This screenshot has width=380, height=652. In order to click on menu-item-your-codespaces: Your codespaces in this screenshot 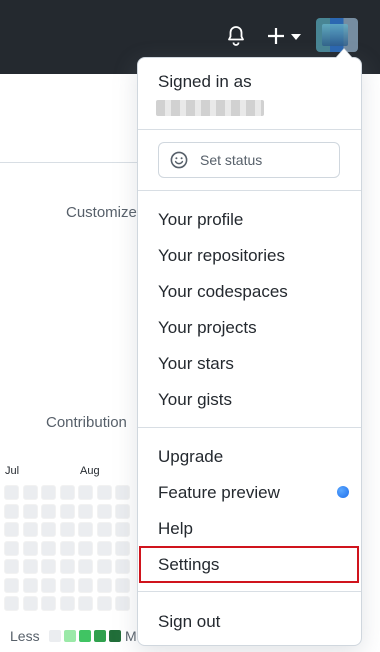, I will do `click(249, 291)`.